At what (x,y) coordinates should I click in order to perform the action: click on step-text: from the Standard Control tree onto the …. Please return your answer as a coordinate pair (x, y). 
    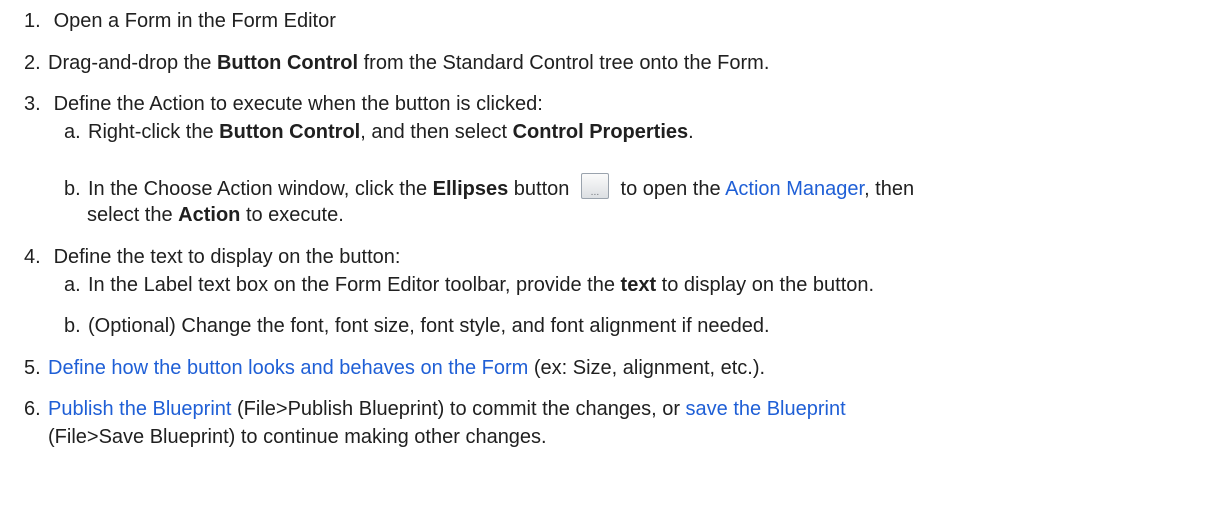
    Looking at the image, I should click on (564, 63).